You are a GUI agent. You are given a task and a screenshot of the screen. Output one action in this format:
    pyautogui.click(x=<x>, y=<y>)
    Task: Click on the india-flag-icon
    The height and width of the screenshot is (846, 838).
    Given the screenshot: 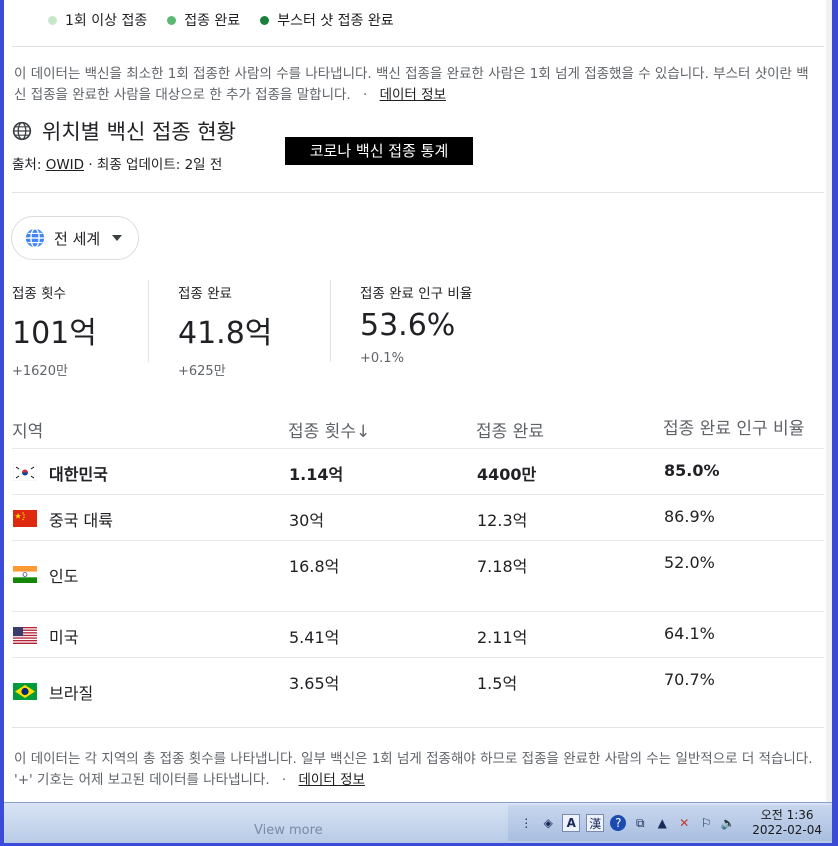 What is the action you would take?
    pyautogui.click(x=25, y=574)
    